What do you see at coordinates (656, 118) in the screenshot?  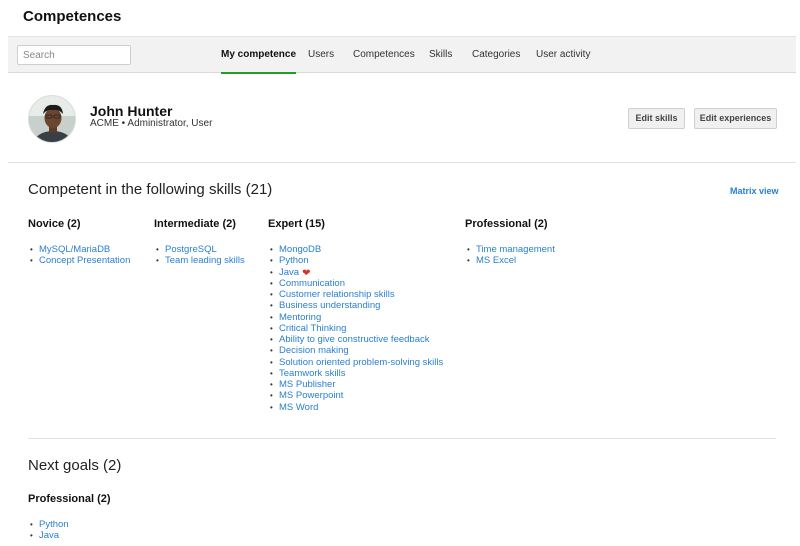 I see `edit-skills-button: Edit skills` at bounding box center [656, 118].